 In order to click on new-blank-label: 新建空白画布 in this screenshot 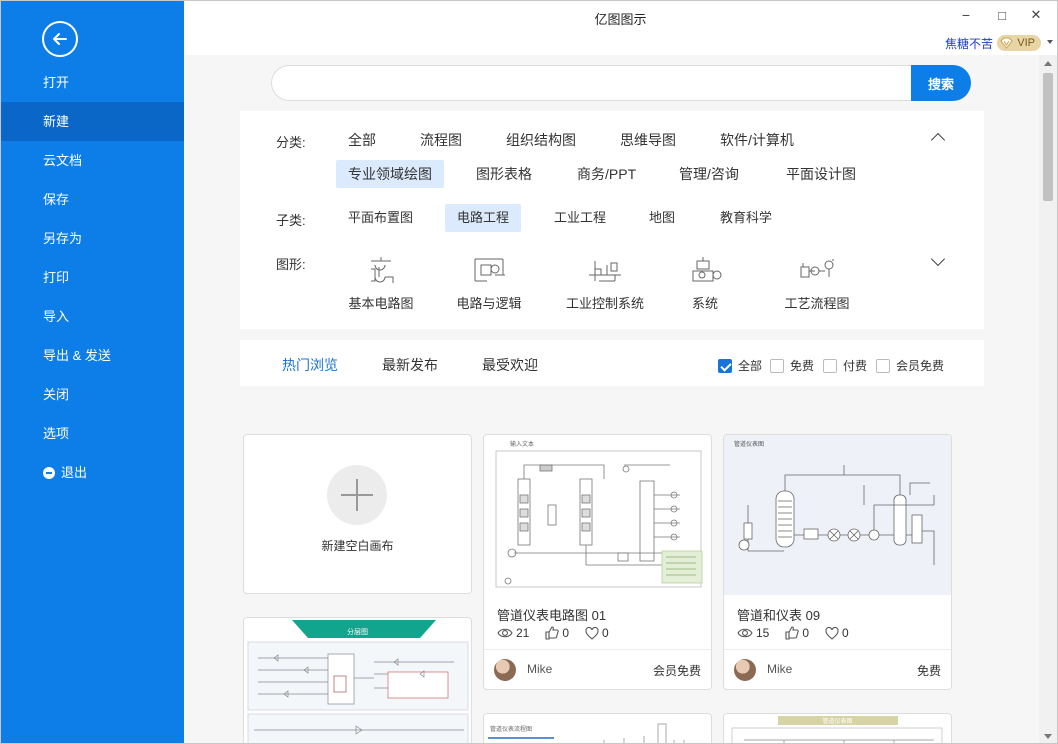, I will do `click(357, 546)`.